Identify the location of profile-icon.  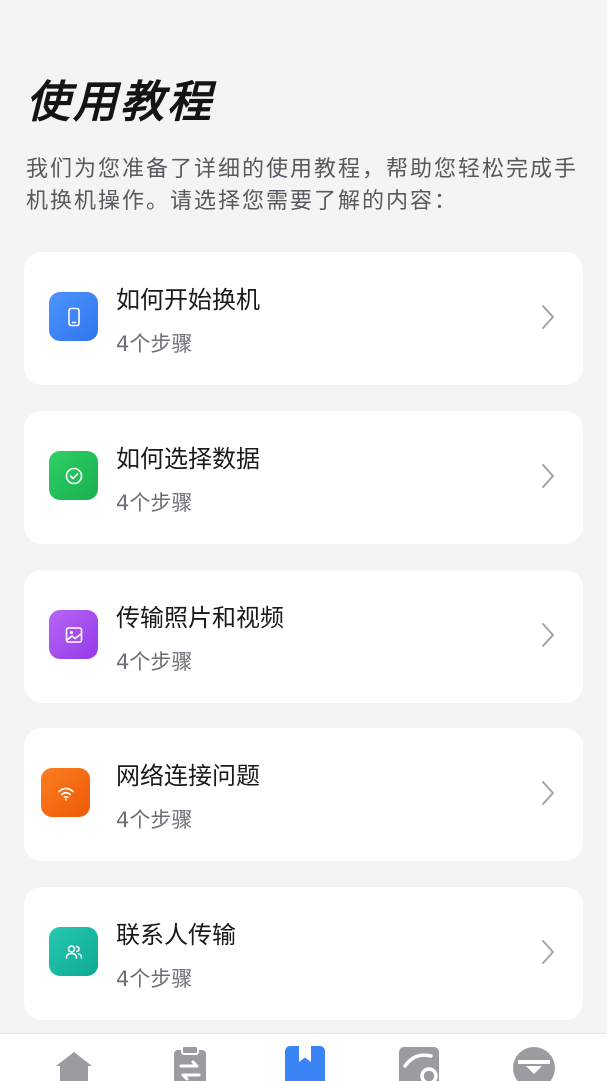
(534, 1062).